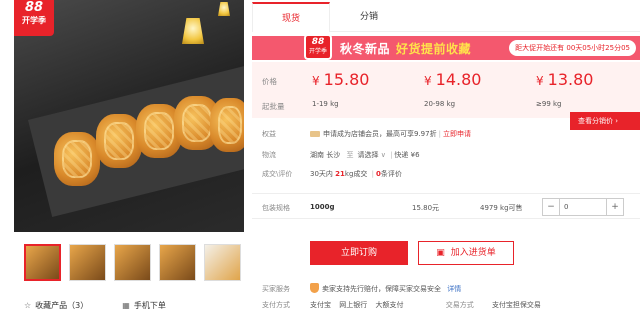  Describe the element at coordinates (365, 49) in the screenshot. I see `promo-slogan-white: 秋冬新品` at that location.